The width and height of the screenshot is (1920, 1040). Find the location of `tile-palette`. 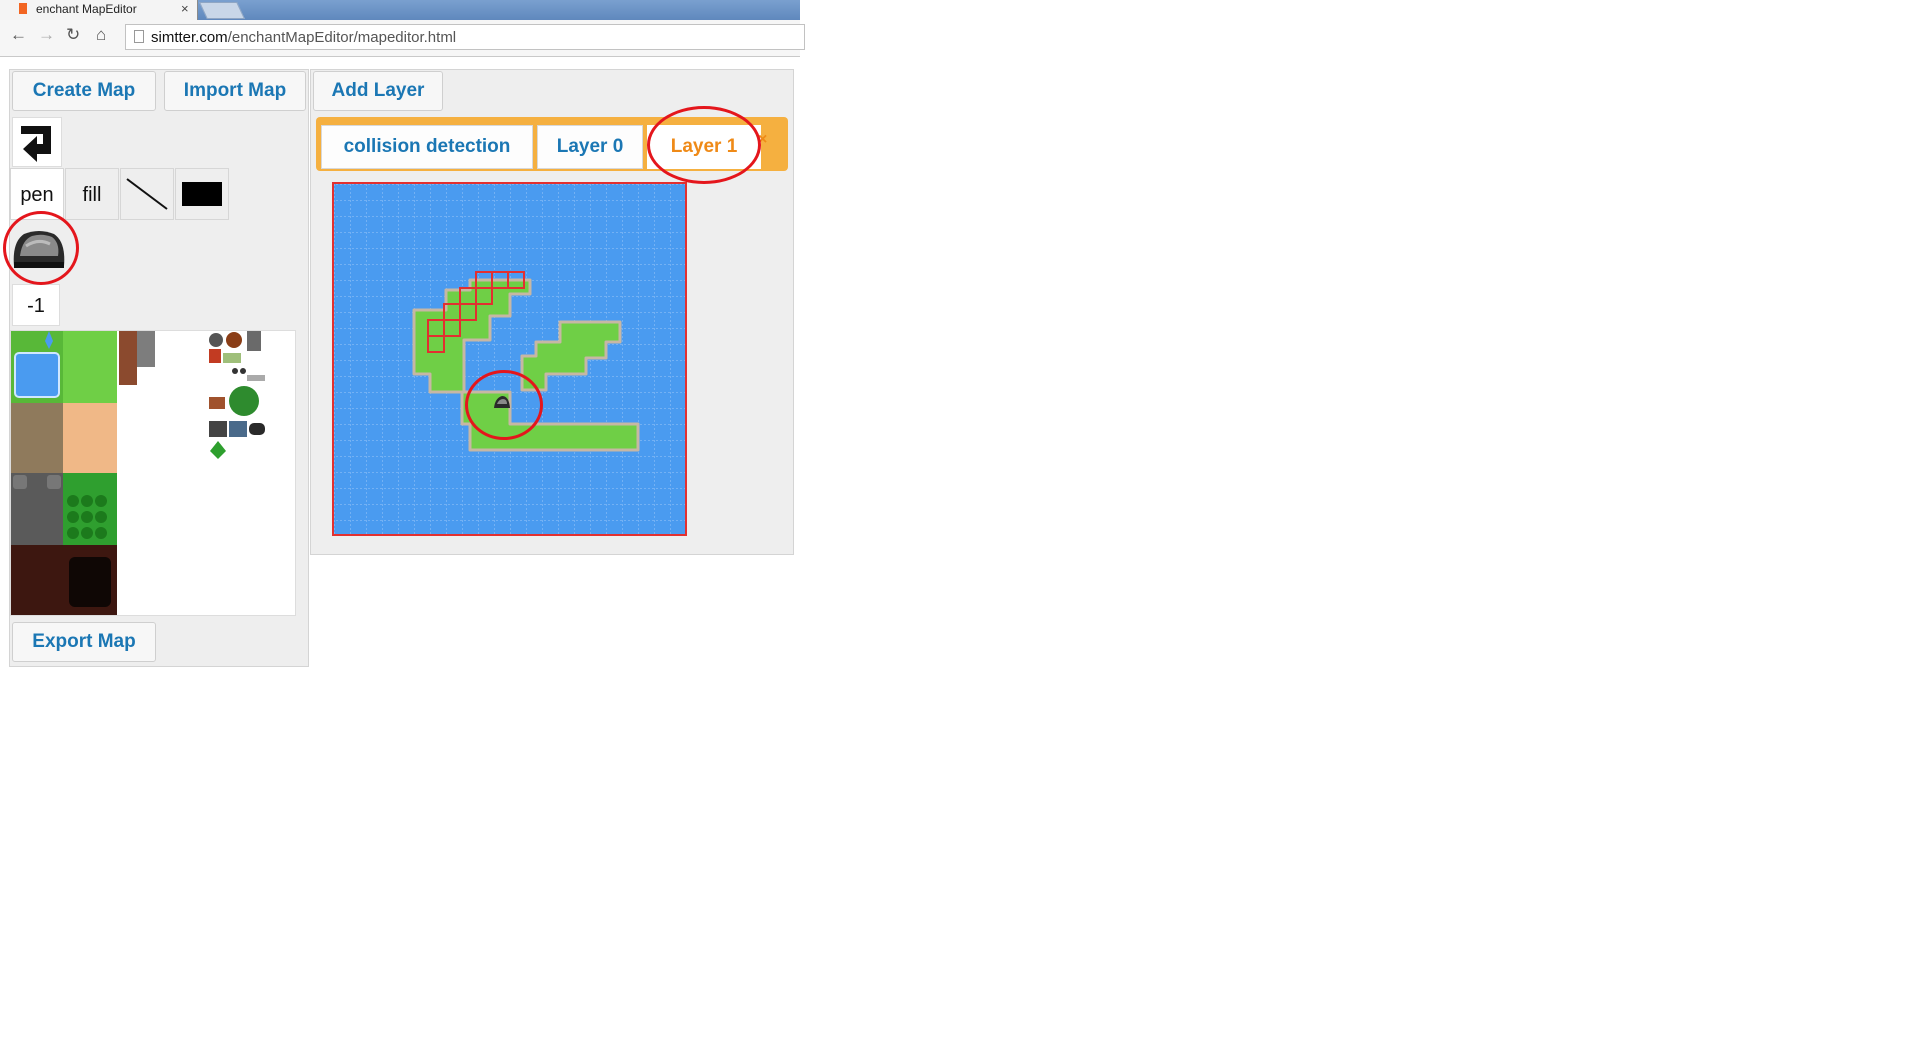

tile-palette is located at coordinates (153, 473).